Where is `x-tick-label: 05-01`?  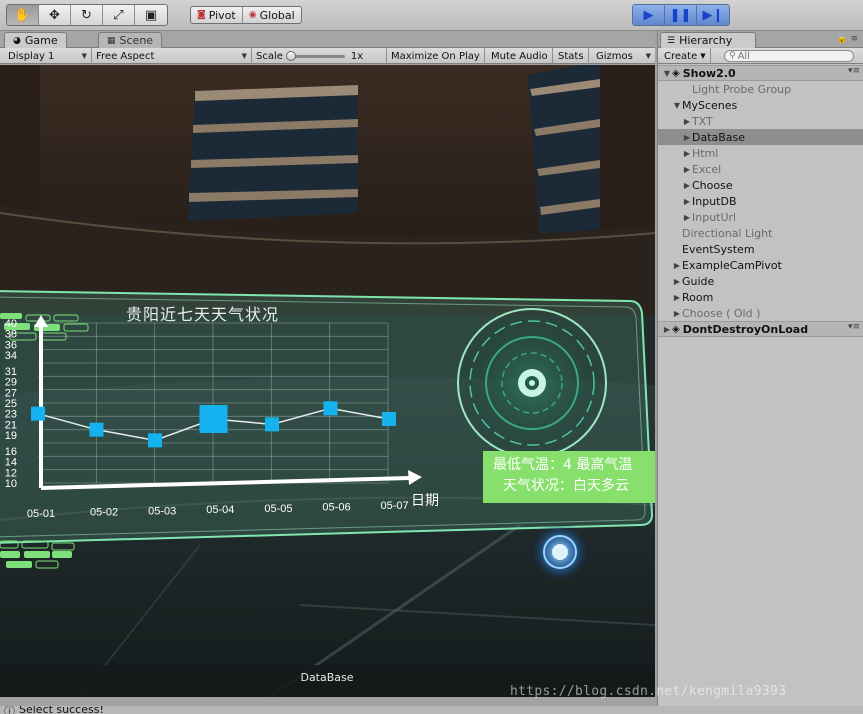
x-tick-label: 05-01 is located at coordinates (41, 514).